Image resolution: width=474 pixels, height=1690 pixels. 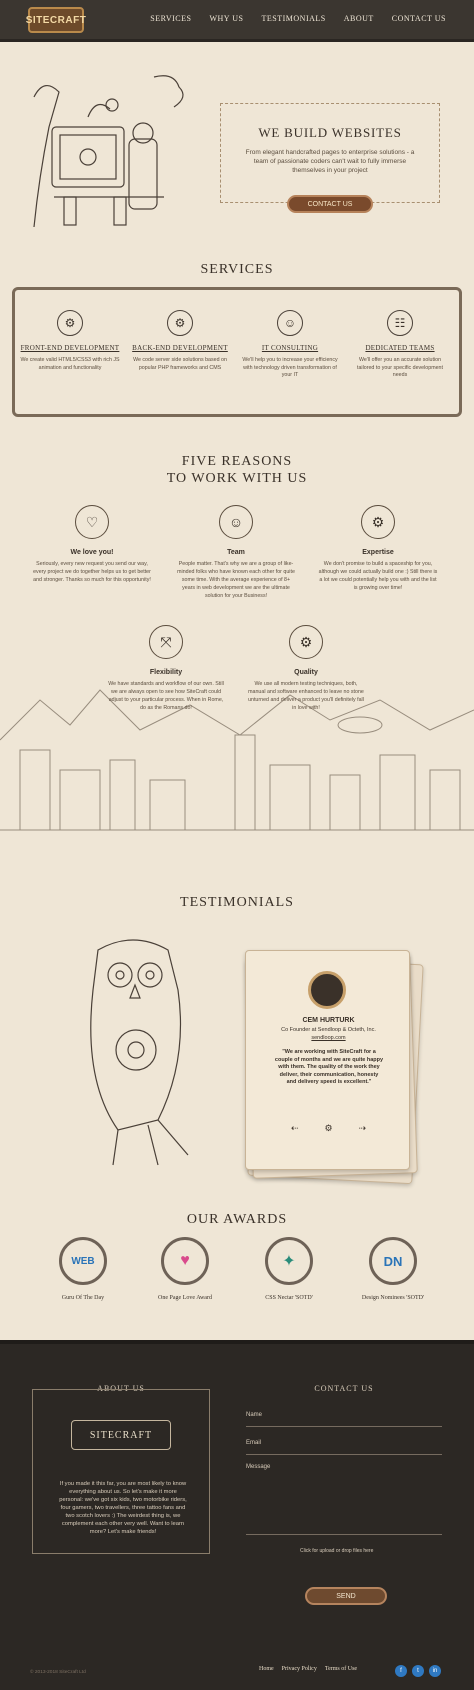 I want to click on hero-title: WE BUILD WEBSITES, so click(x=330, y=132).